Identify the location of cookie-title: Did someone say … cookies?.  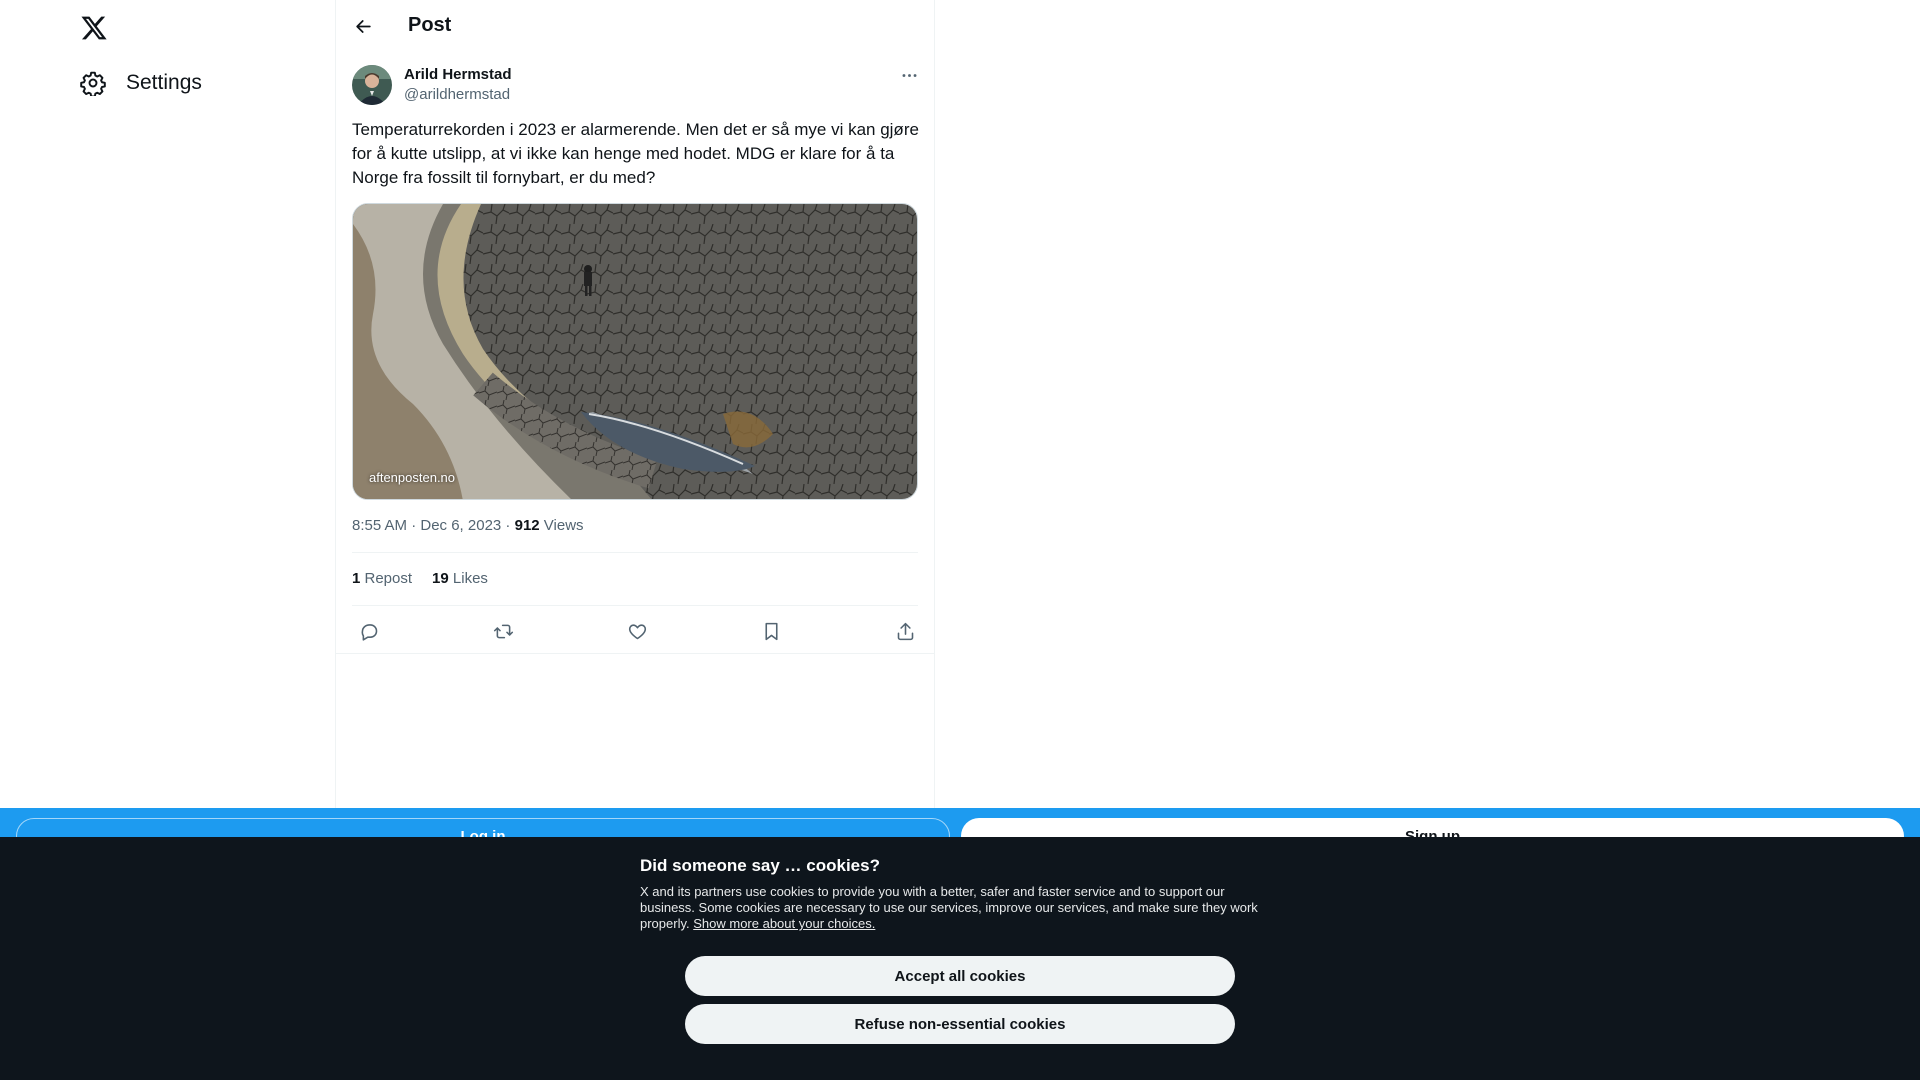
(760, 865).